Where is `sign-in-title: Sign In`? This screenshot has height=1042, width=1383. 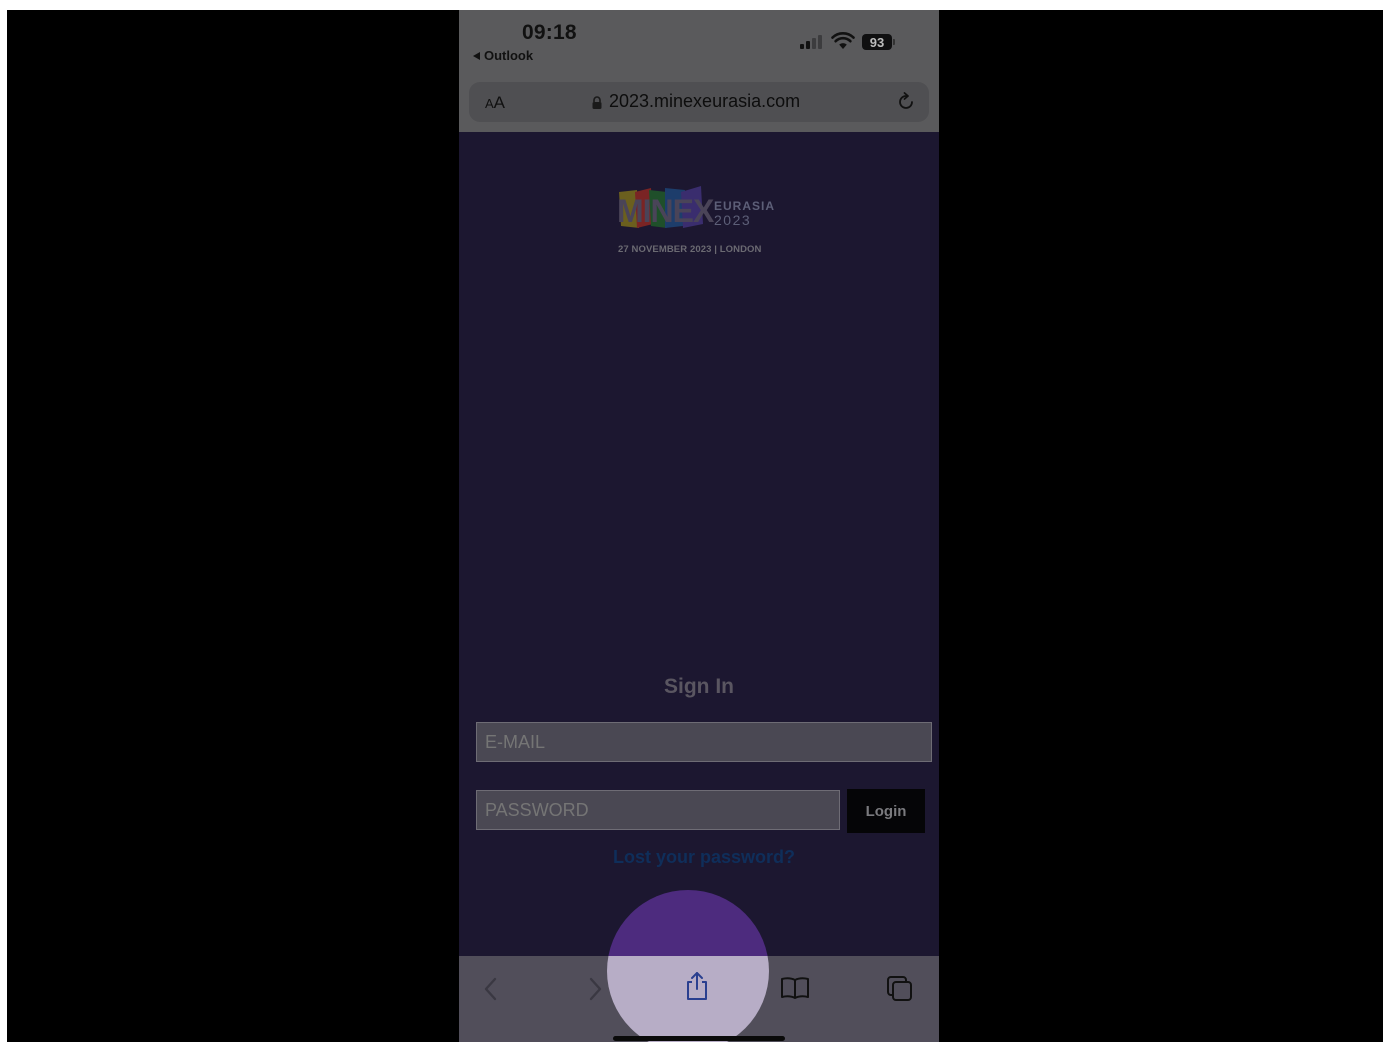
sign-in-title: Sign In is located at coordinates (699, 686).